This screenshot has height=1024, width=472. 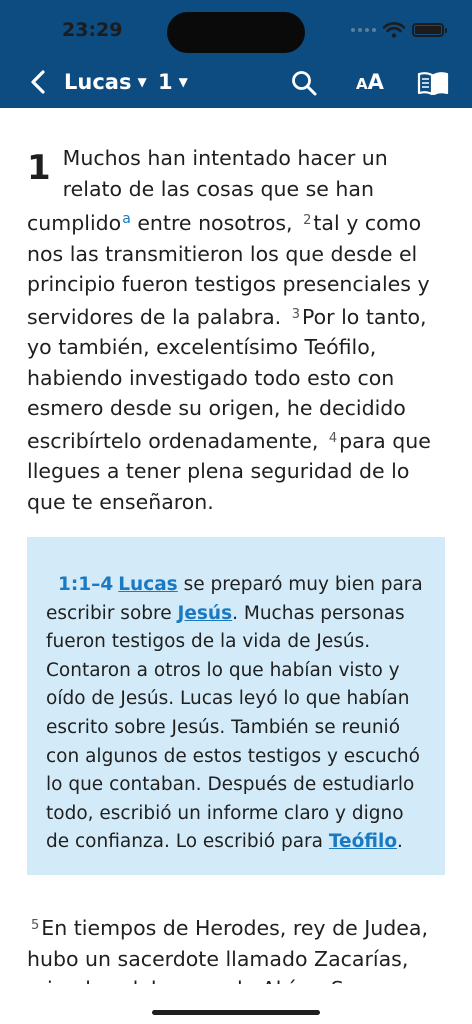 I want to click on text-size-small-a: A, so click(x=362, y=84).